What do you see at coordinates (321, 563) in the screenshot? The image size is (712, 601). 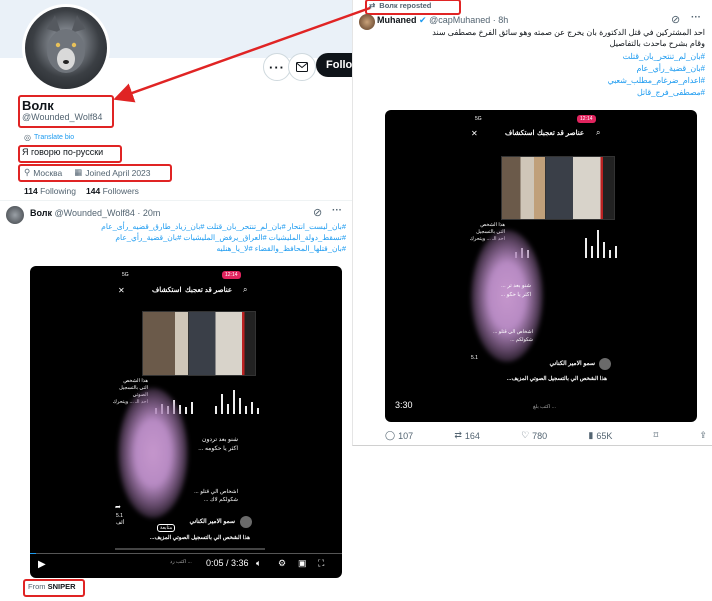 I see `fullscreen-icon: ⛶` at bounding box center [321, 563].